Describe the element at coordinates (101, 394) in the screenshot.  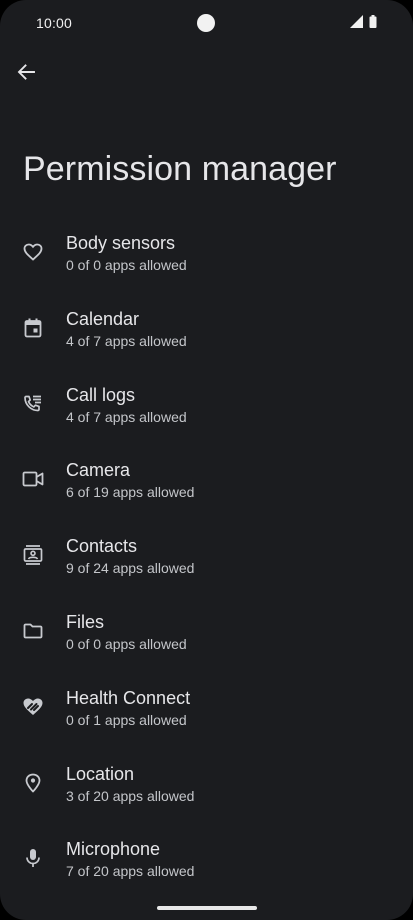
I see `permission-label: Call logs` at that location.